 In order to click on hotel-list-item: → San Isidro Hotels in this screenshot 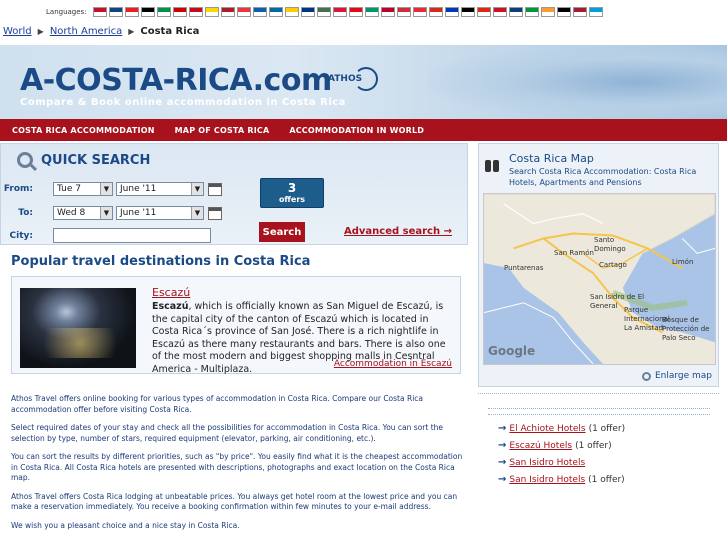, I will do `click(561, 462)`.